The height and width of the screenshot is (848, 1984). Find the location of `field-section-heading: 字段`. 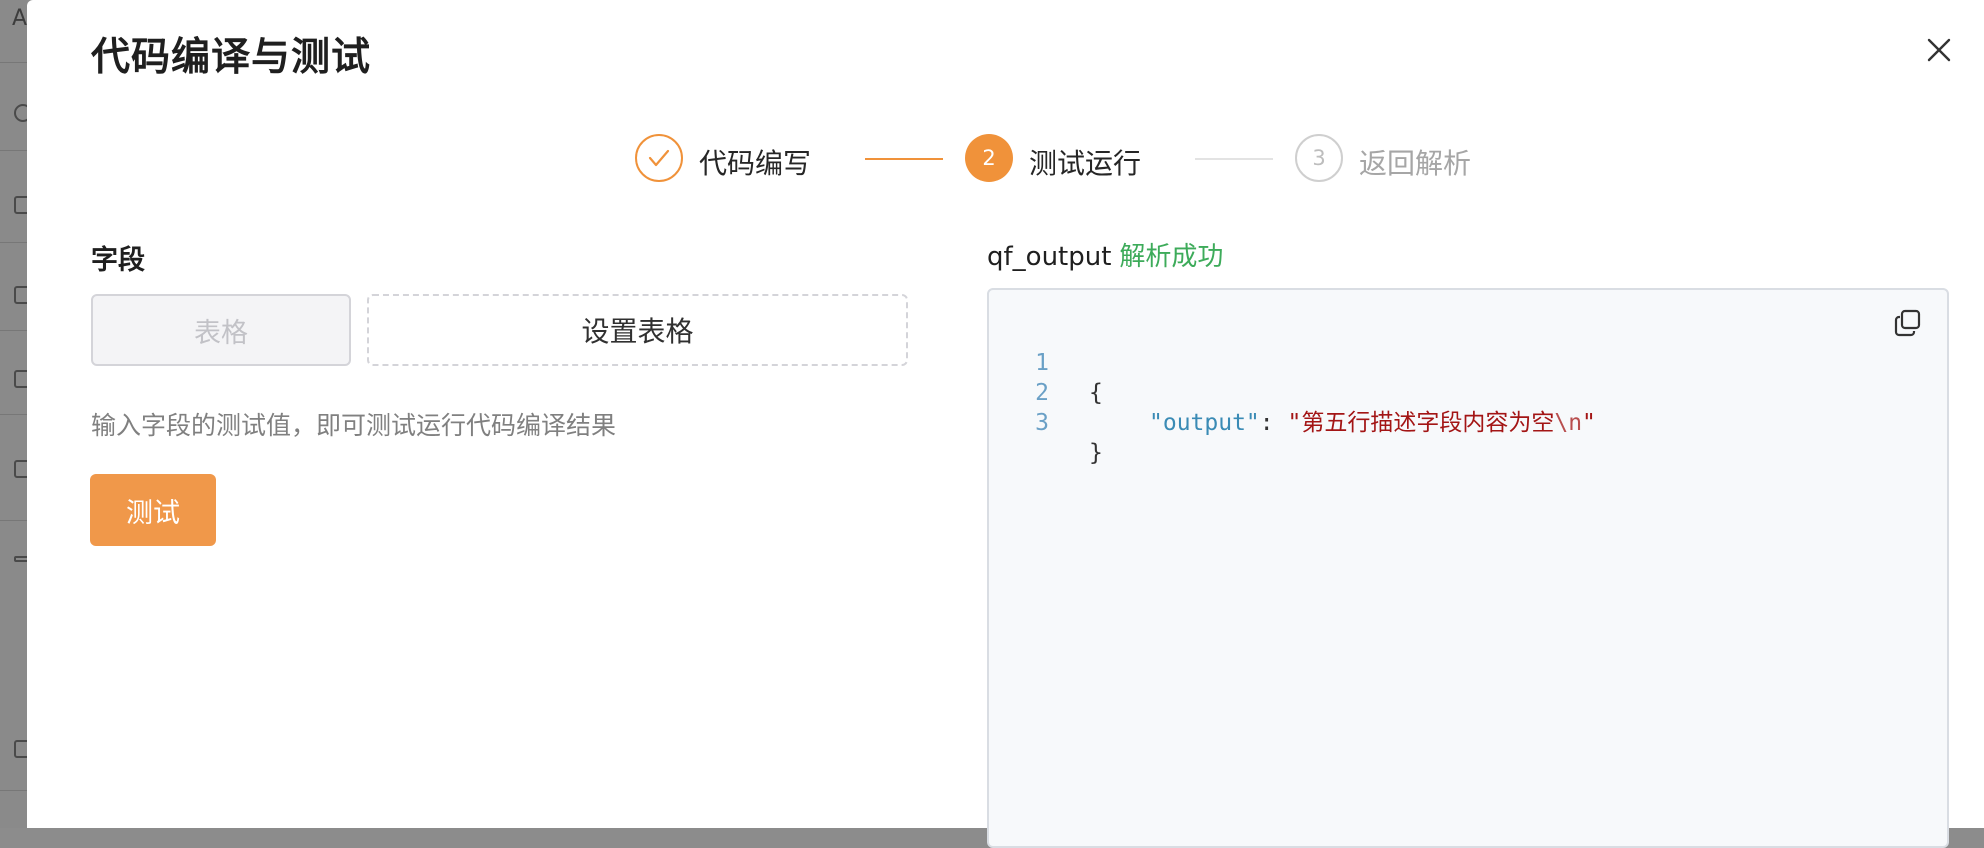

field-section-heading: 字段 is located at coordinates (118, 260).